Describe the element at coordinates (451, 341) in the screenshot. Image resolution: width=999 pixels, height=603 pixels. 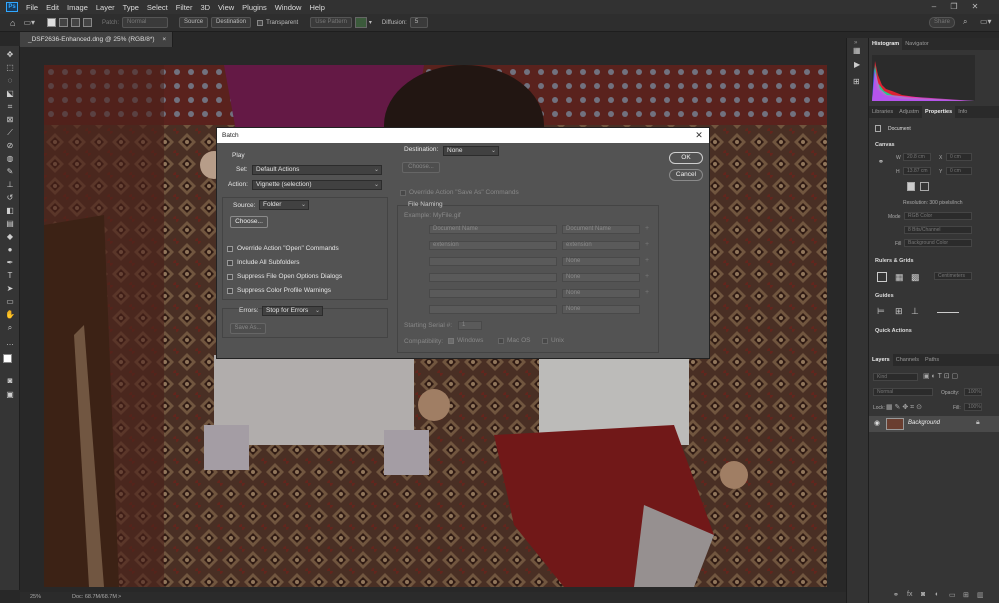
I see `windows-checkbox` at that location.